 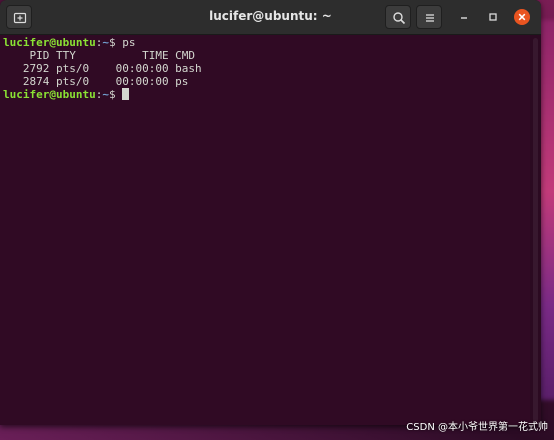 What do you see at coordinates (266, 42) in the screenshot?
I see `prompt-line: lucifer@ubuntu:~$ ps` at bounding box center [266, 42].